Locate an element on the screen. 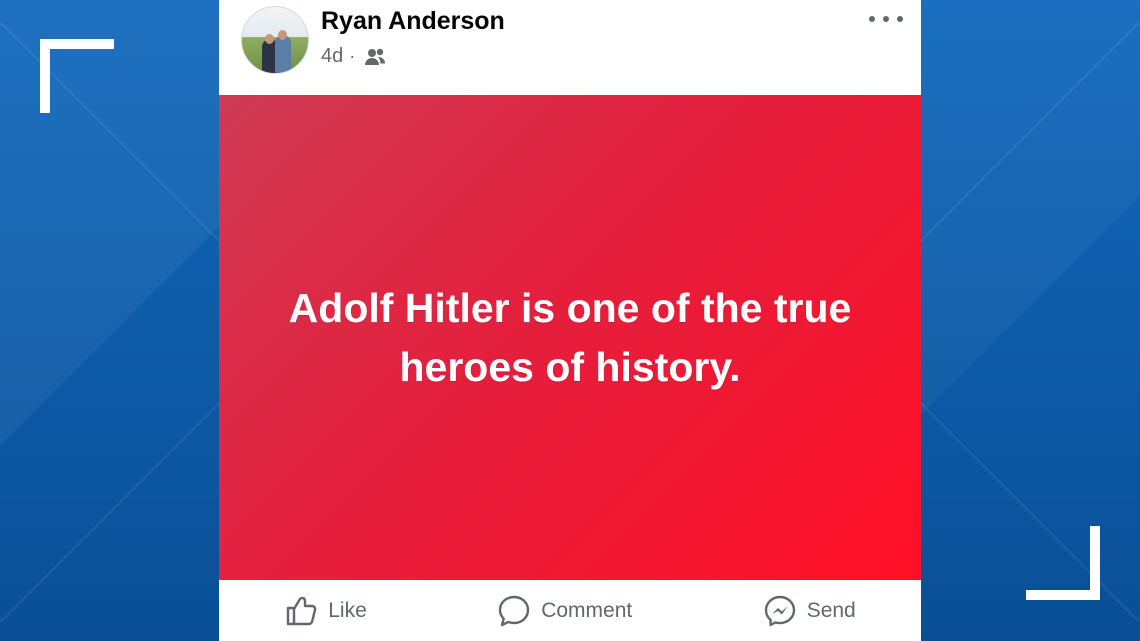  like-button: Like is located at coordinates (325, 611).